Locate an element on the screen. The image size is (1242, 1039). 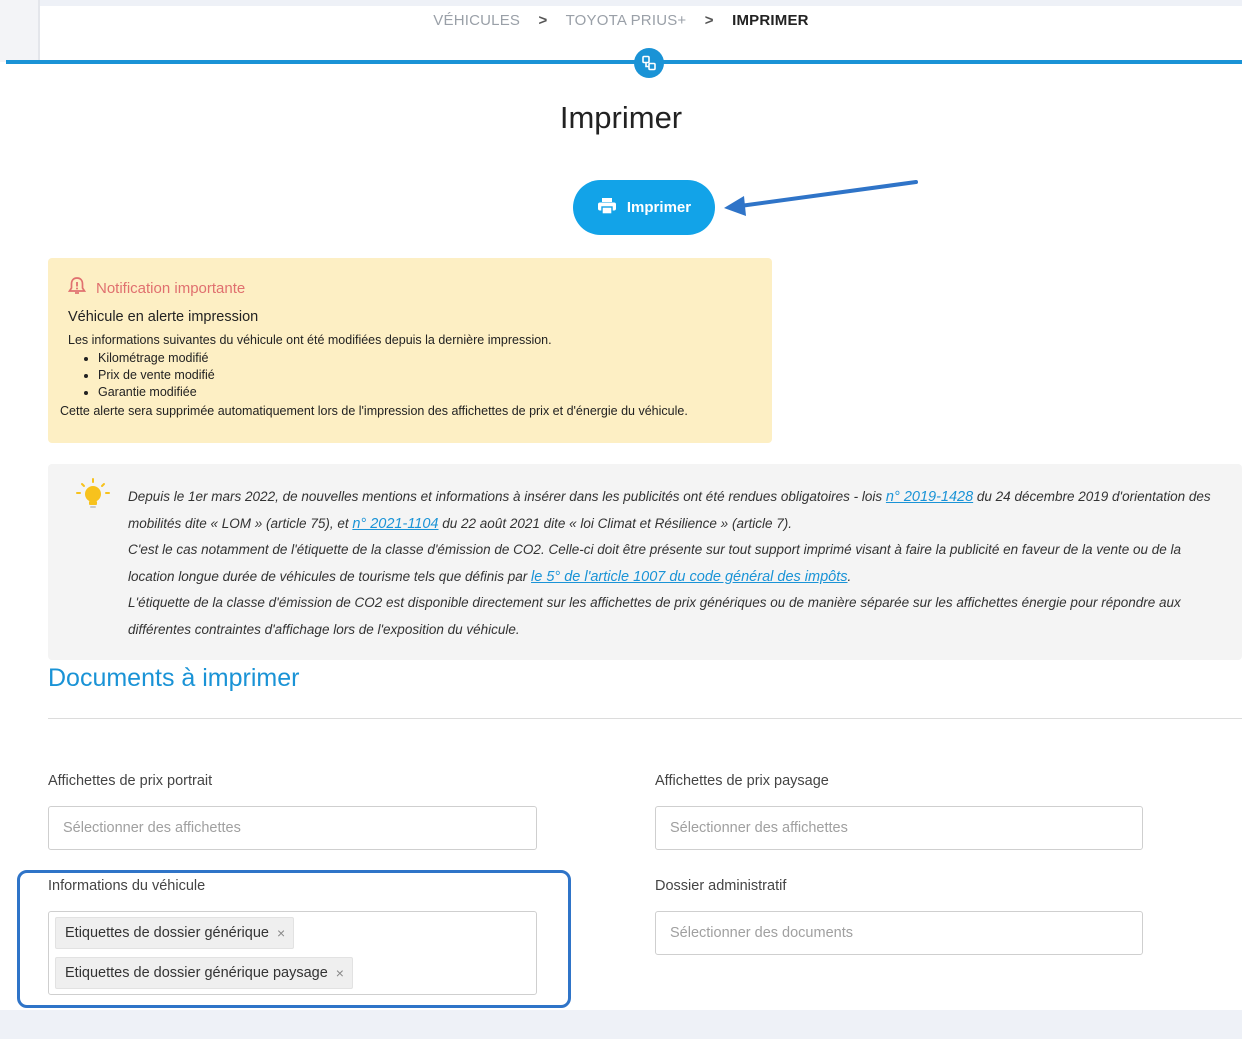
paysage-select: Sélectionner des affichettes is located at coordinates (899, 828).